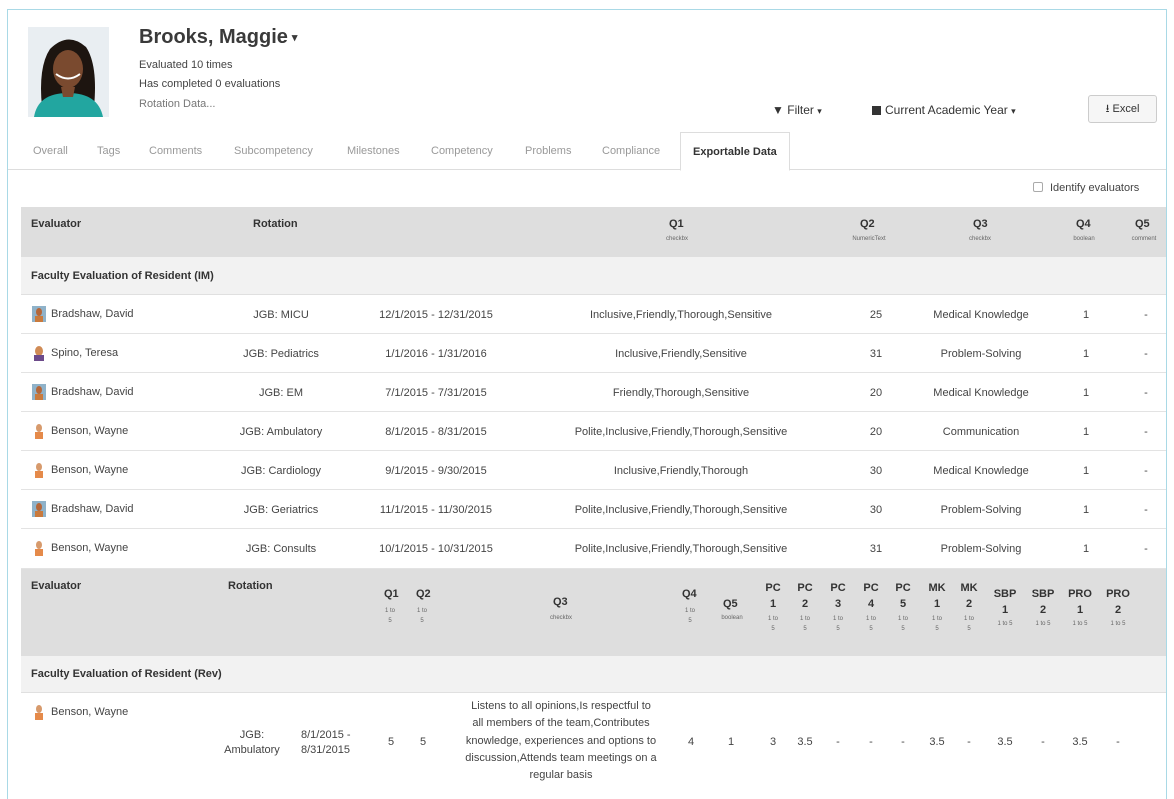 The width and height of the screenshot is (1174, 799). Describe the element at coordinates (84, 353) in the screenshot. I see `evaluator-name: Spino, Teresa` at that location.